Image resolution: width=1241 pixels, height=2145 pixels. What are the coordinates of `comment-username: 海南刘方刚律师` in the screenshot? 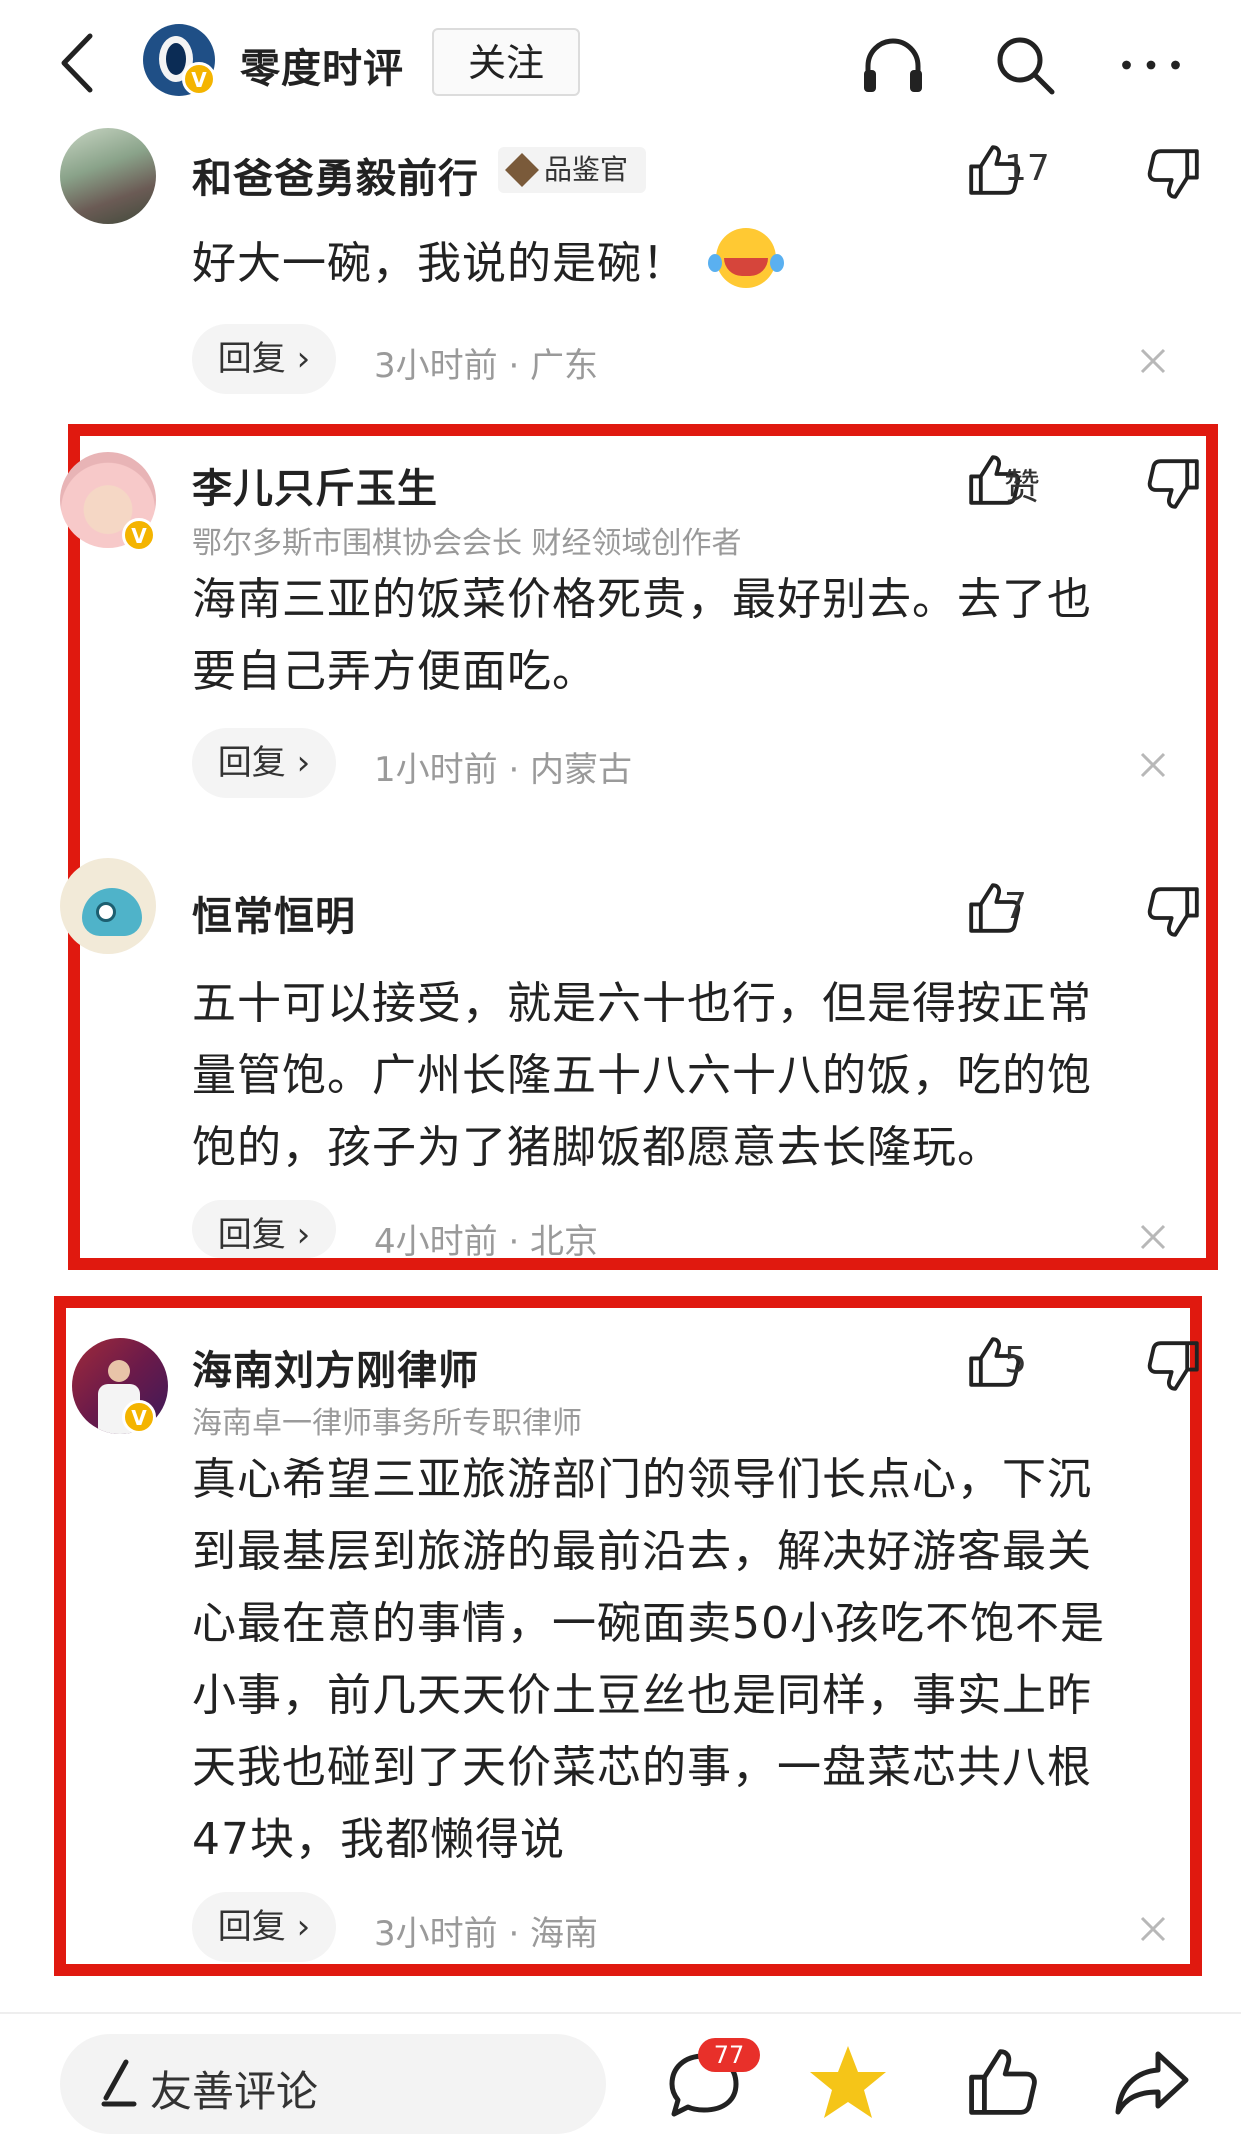 It's located at (335, 1367).